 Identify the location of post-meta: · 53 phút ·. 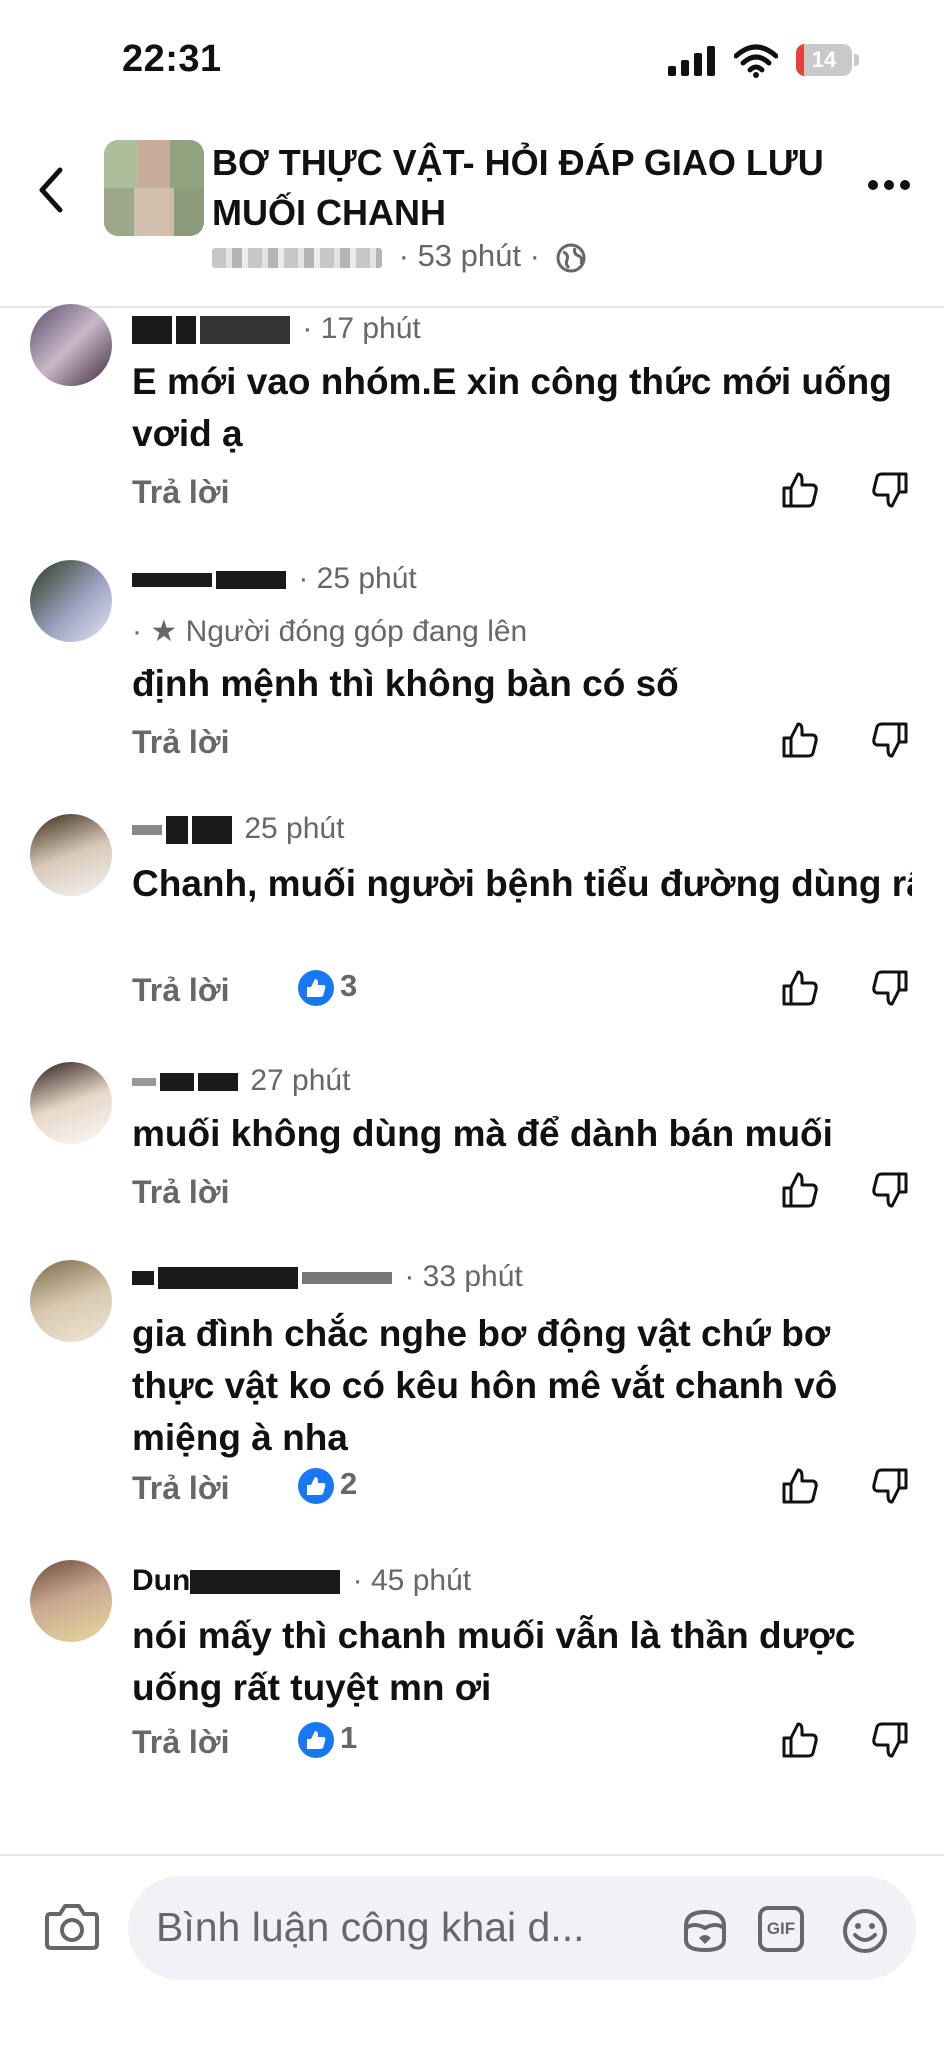
(399, 256).